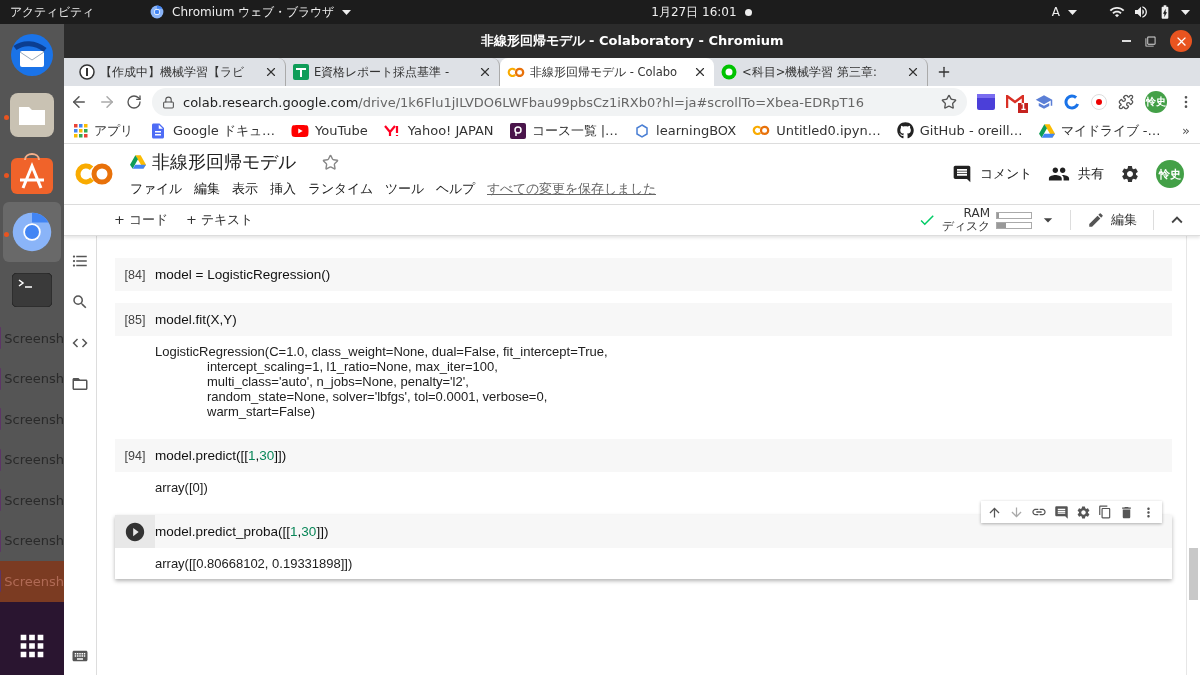  I want to click on apps-grid-icon, so click(81, 130).